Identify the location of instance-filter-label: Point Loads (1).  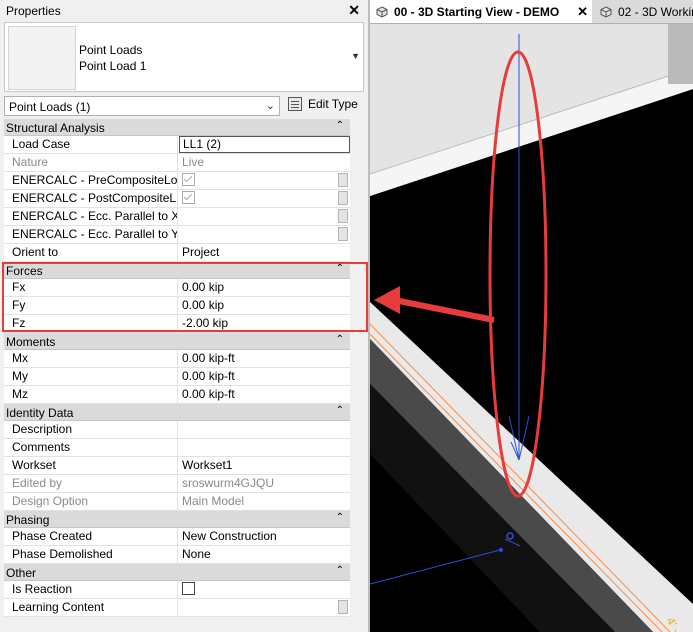
(50, 107).